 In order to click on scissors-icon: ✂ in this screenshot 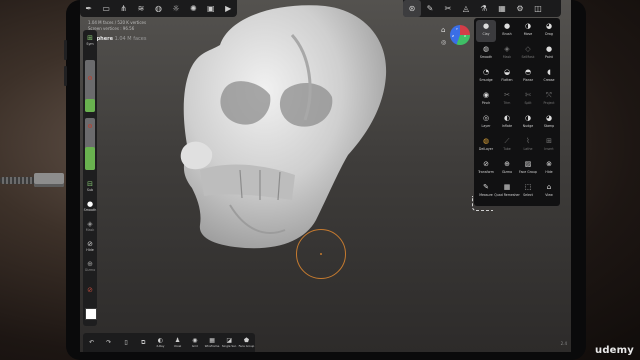, I will do `click(448, 8)`.